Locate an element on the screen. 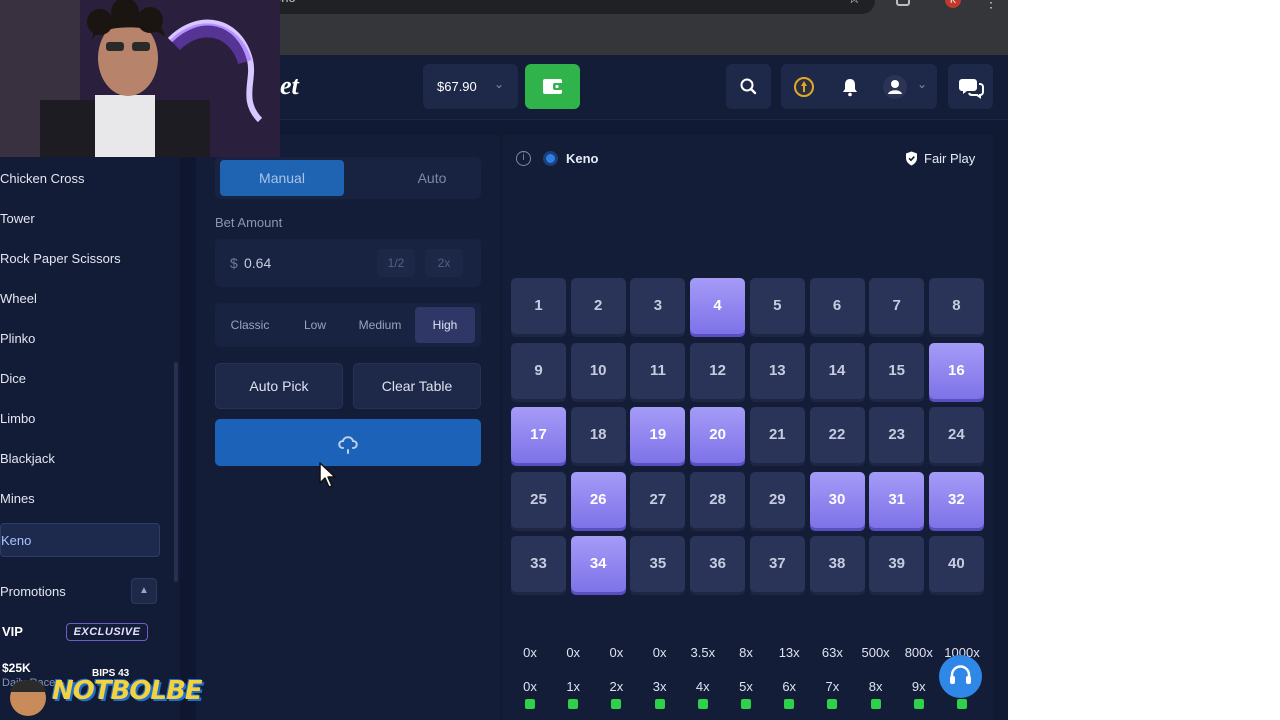  keno-tile: 33 is located at coordinates (538, 564).